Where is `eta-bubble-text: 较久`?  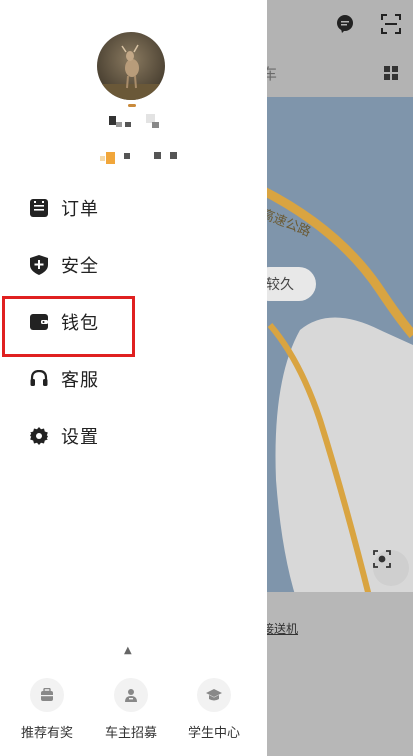 eta-bubble-text: 较久 is located at coordinates (280, 285).